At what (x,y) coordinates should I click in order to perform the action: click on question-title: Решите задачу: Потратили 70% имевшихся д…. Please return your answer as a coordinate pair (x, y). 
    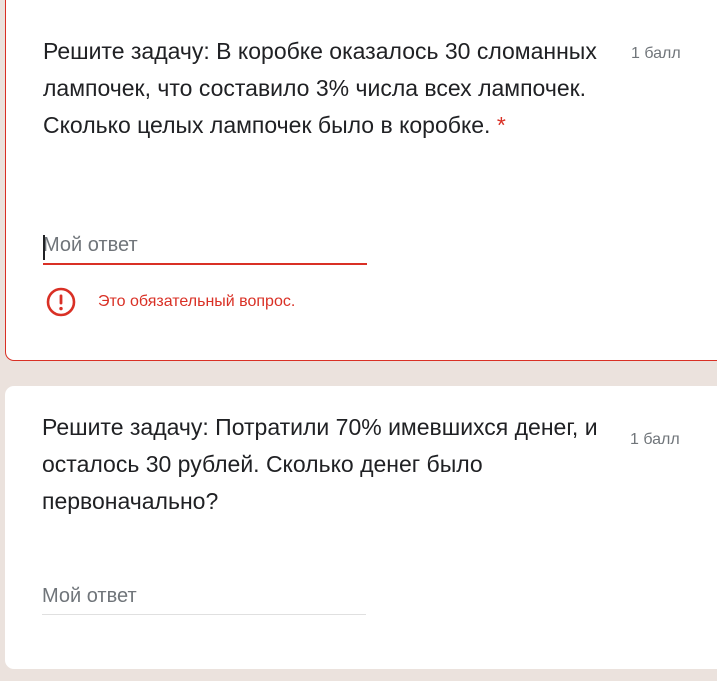
    Looking at the image, I should click on (332, 464).